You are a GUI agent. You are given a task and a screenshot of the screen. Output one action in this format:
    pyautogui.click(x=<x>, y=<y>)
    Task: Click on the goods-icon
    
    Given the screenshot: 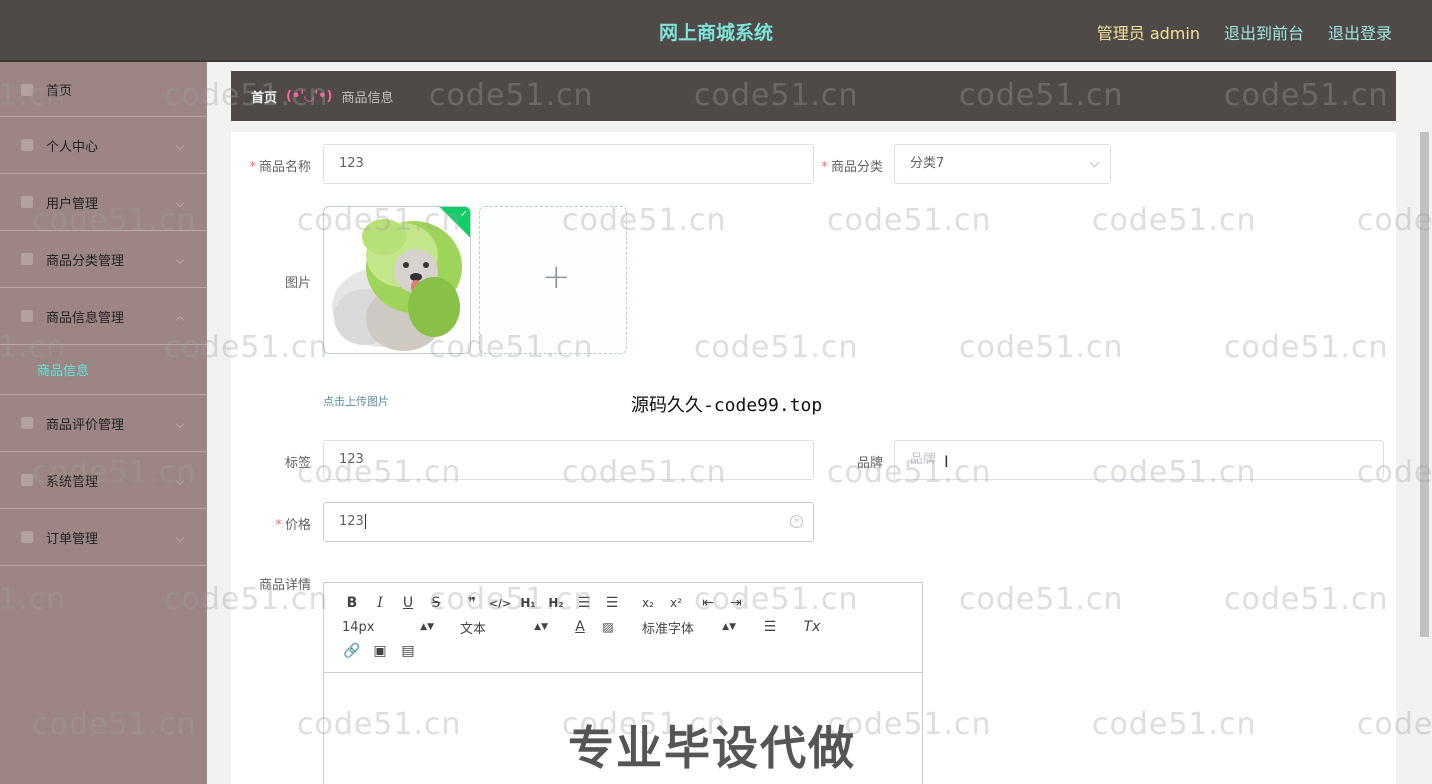 What is the action you would take?
    pyautogui.click(x=27, y=316)
    